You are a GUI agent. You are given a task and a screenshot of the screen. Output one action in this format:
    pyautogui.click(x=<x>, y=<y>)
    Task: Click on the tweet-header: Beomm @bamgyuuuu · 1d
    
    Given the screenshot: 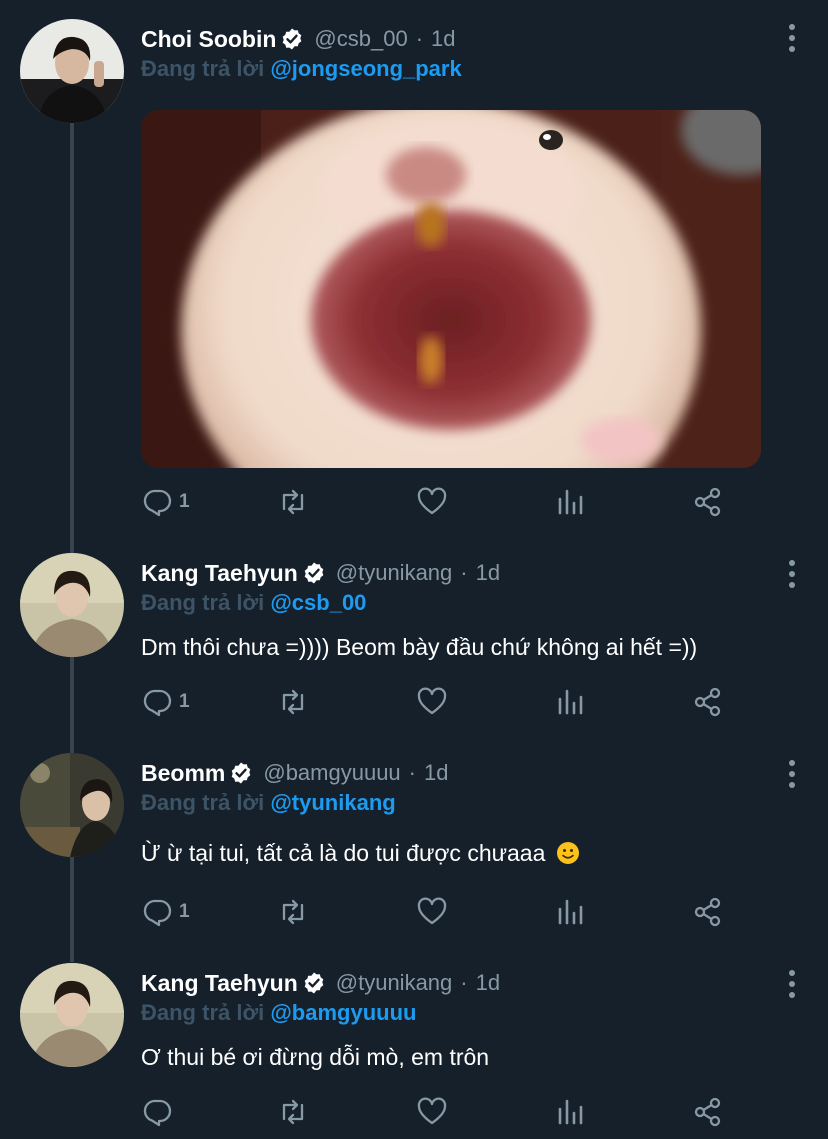 What is the action you would take?
    pyautogui.click(x=294, y=773)
    